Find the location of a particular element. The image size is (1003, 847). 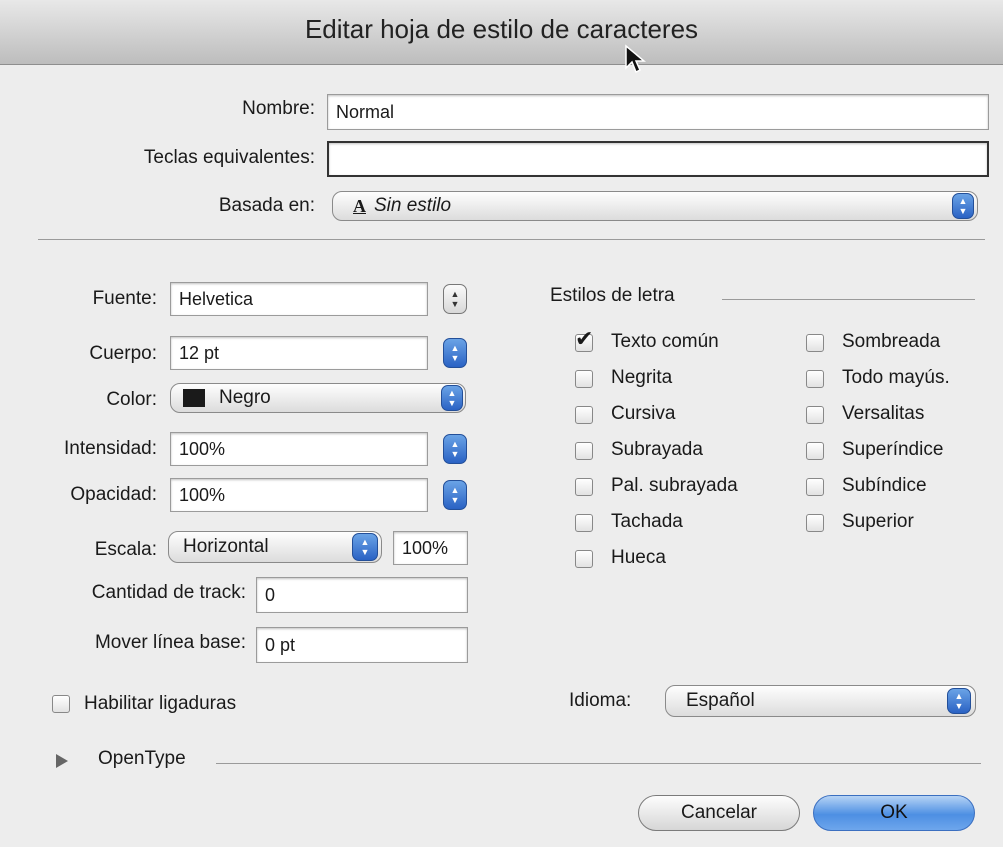

text-style-icon: A is located at coordinates (359, 205).